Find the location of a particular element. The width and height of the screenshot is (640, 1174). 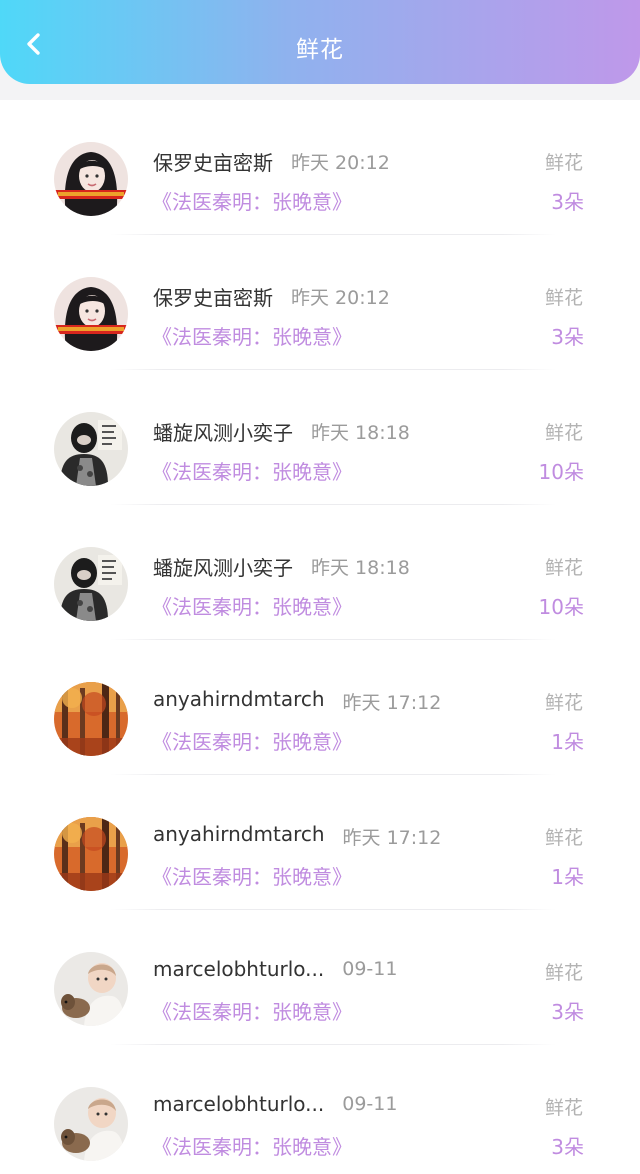

header-bar: 鲜花 is located at coordinates (320, 42).